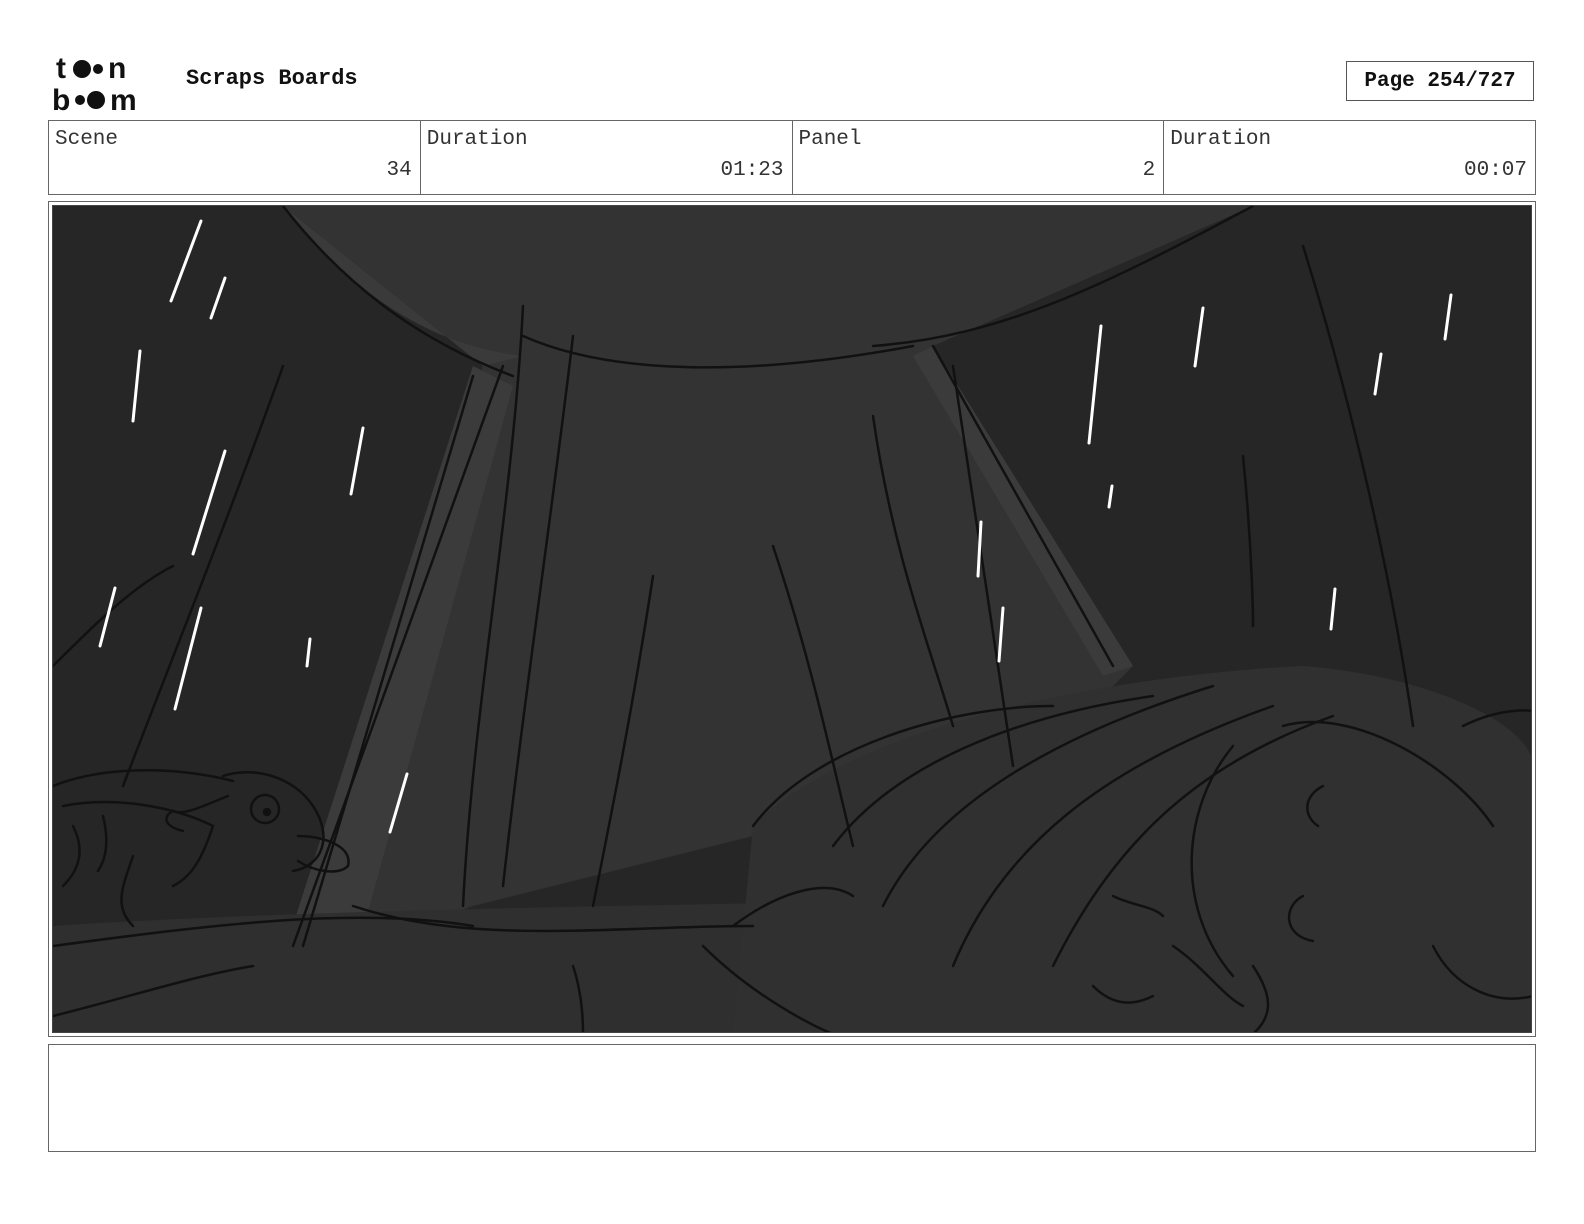 This screenshot has height=1224, width=1584. Describe the element at coordinates (792, 1098) in the screenshot. I see `panel-notes-box` at that location.